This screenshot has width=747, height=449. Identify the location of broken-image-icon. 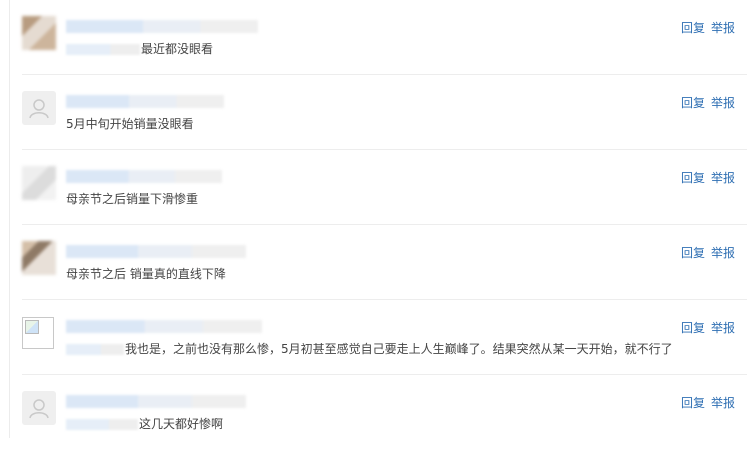
(32, 327).